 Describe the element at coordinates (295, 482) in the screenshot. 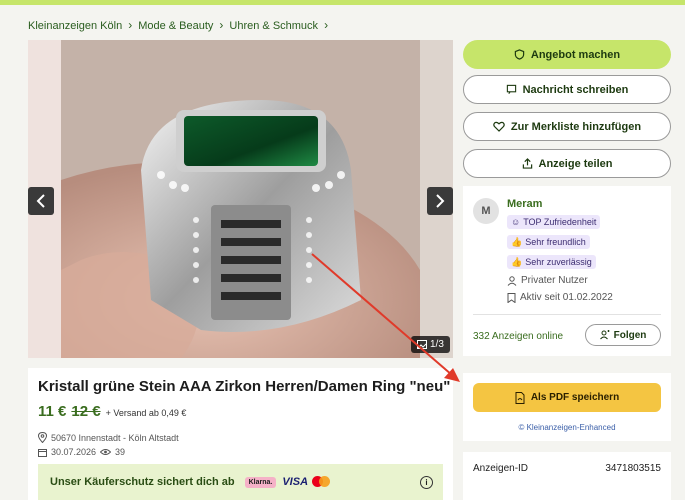

I see `visa-logo: VISA` at that location.